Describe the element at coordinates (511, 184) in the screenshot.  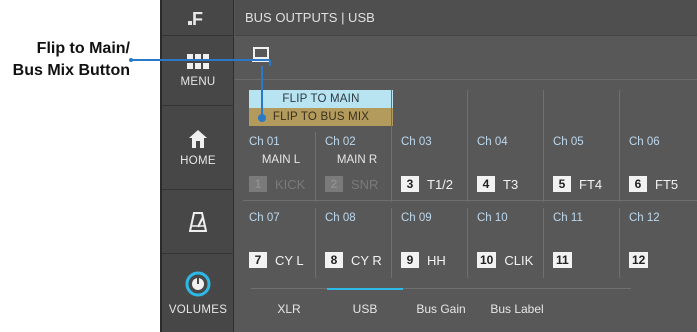
I see `source-name: T3` at that location.